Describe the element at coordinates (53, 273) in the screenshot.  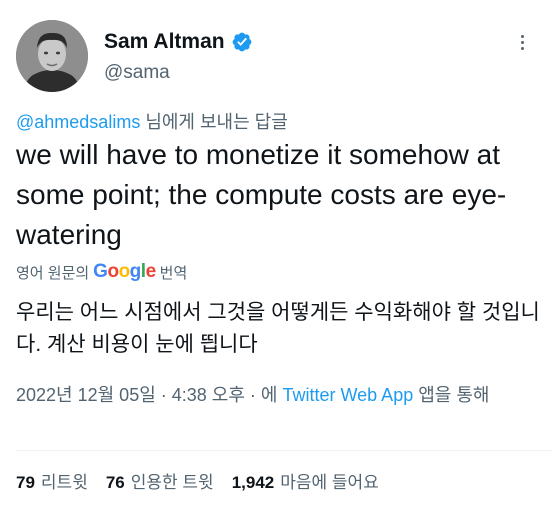
I see `translation-prefix: 영어 원문의` at that location.